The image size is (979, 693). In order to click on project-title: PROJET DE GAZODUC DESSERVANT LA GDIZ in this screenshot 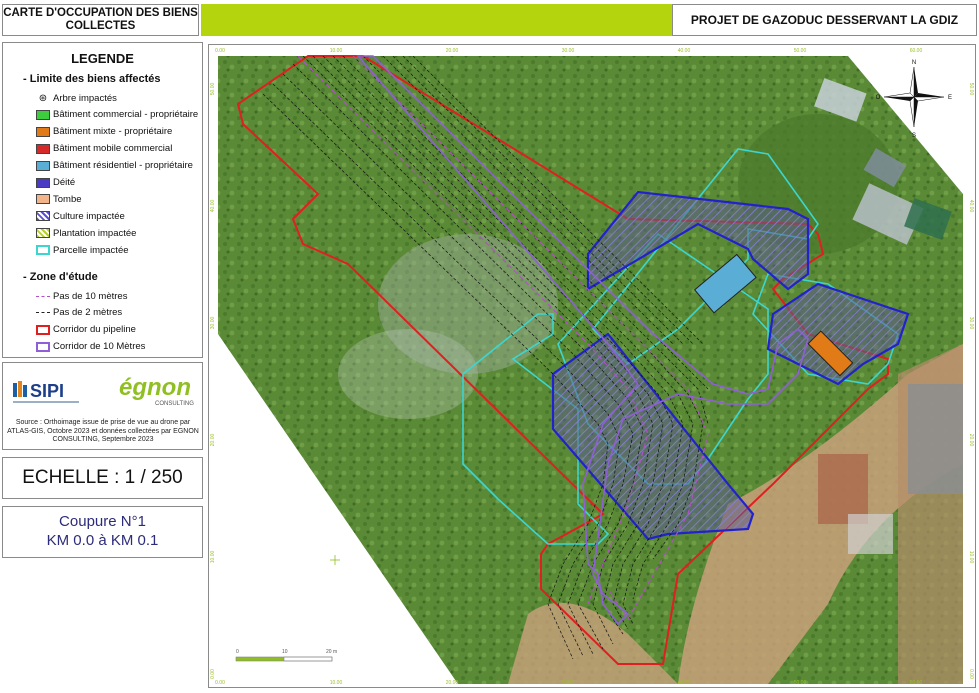, I will do `click(824, 20)`.